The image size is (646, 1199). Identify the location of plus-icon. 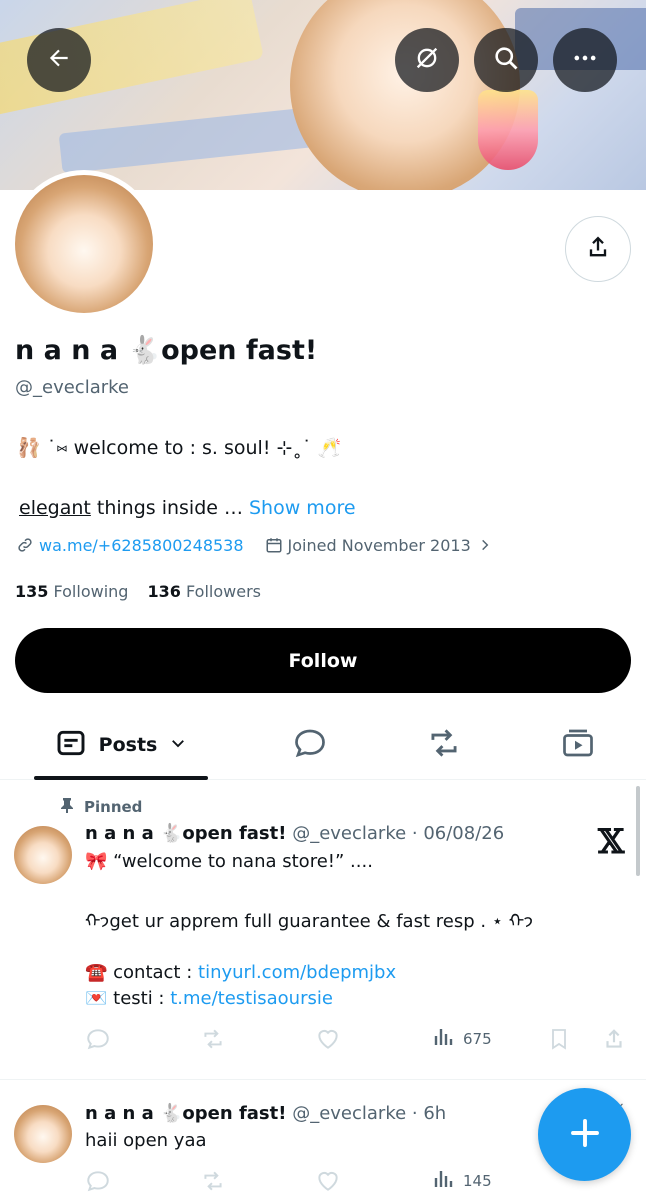
(585, 1135).